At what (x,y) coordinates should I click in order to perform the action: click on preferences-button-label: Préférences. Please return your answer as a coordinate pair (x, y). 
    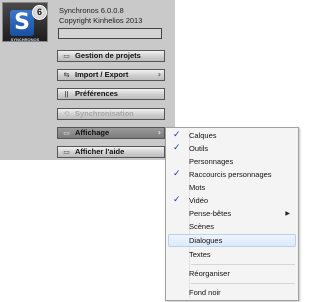
    Looking at the image, I should click on (96, 93).